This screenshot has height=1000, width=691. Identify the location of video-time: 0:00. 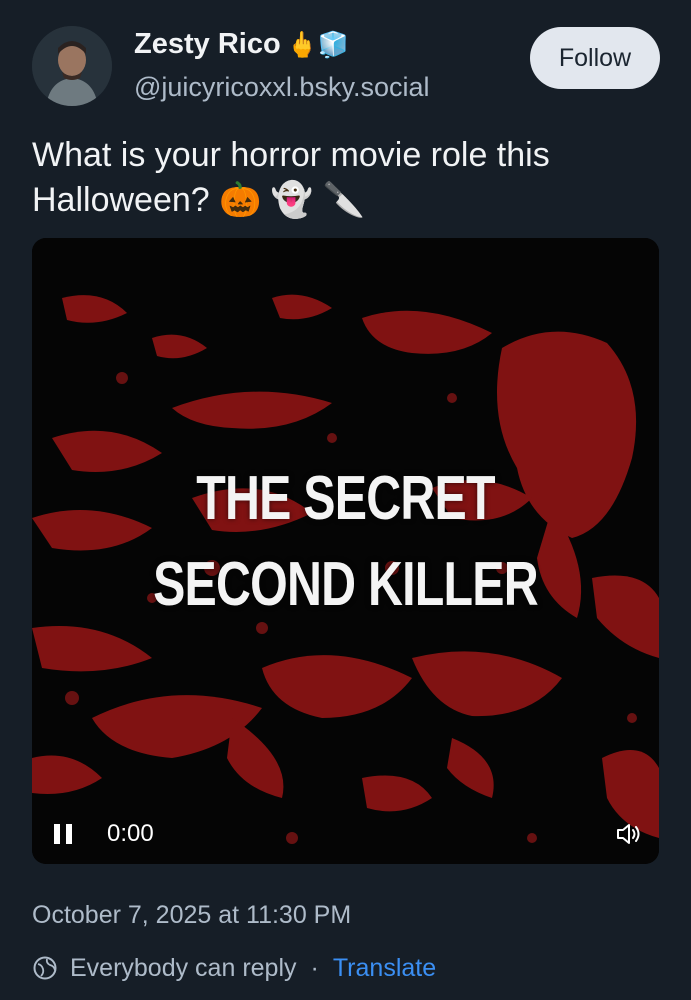
(130, 833).